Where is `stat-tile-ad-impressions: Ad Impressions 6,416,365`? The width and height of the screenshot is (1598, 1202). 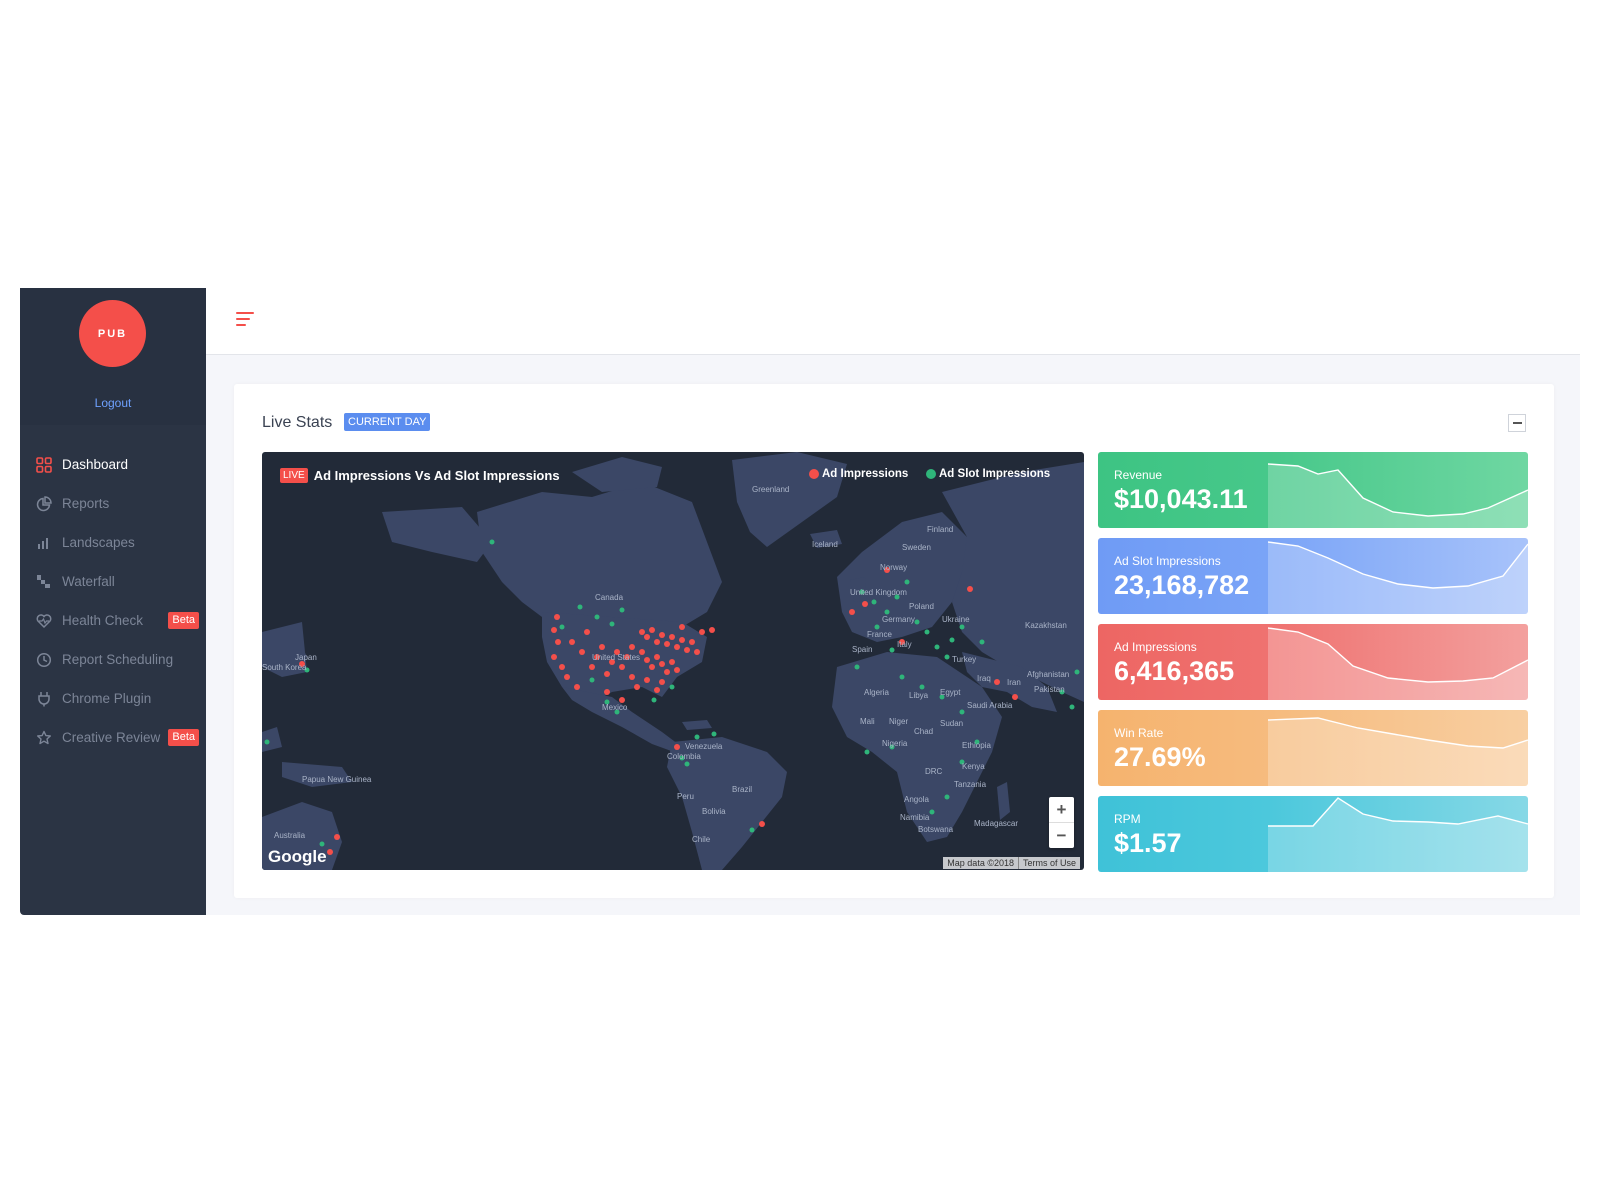
stat-tile-ad-impressions: Ad Impressions 6,416,365 is located at coordinates (1313, 662).